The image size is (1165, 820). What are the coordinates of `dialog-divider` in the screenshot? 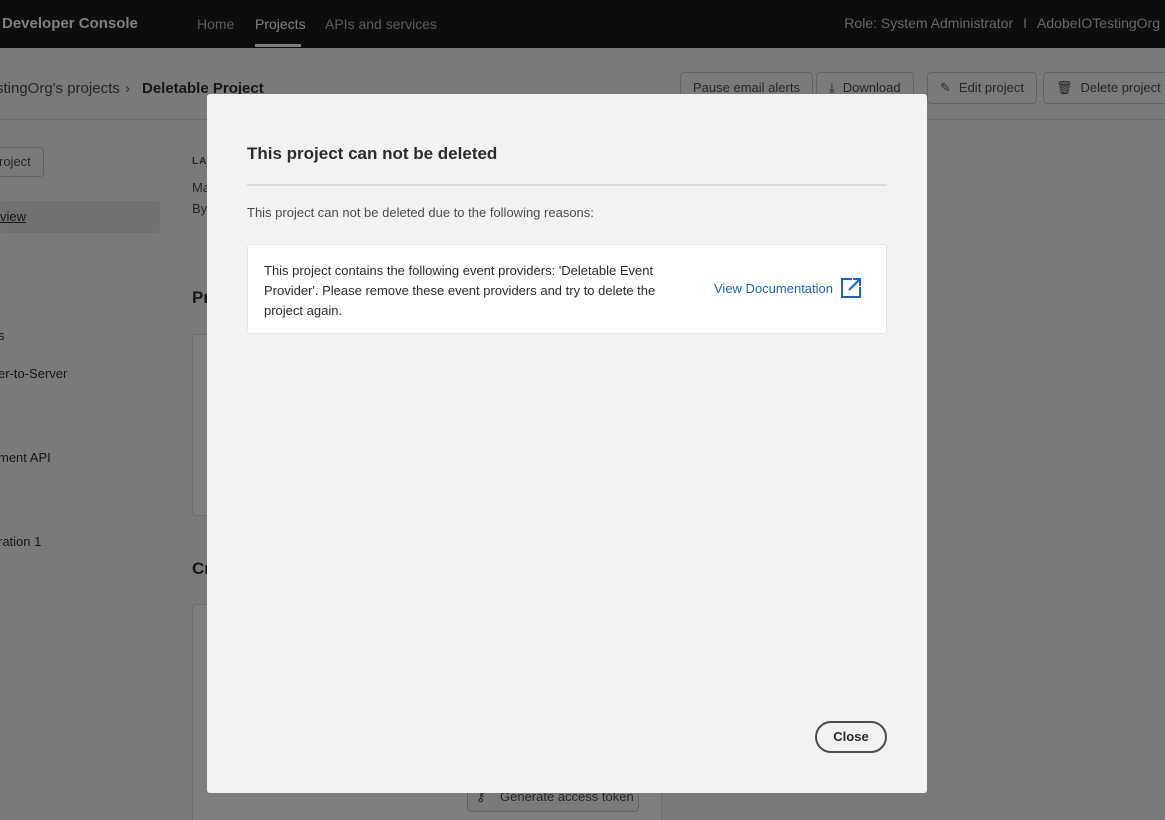 It's located at (567, 185).